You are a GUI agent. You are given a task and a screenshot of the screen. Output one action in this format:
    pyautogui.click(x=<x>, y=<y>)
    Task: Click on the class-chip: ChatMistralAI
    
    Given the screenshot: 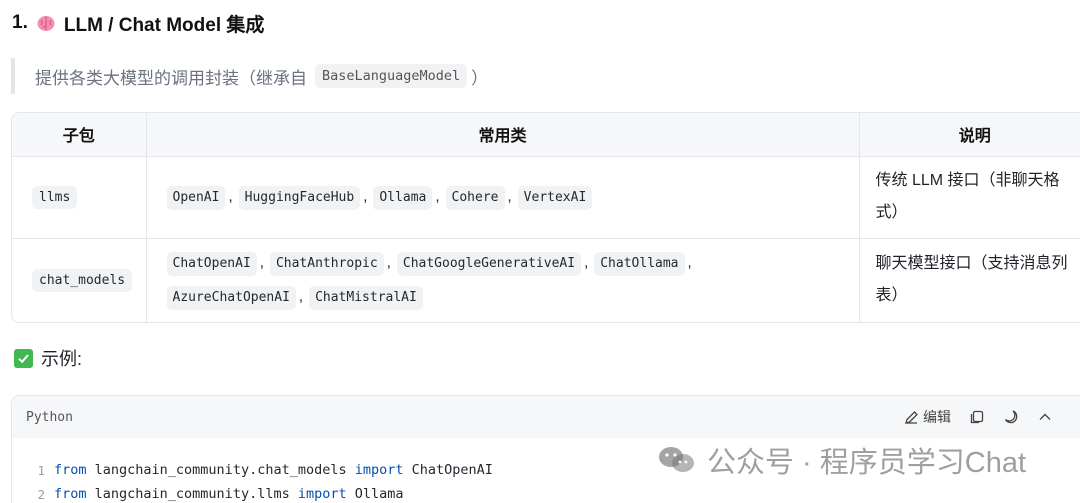 What is the action you would take?
    pyautogui.click(x=366, y=298)
    